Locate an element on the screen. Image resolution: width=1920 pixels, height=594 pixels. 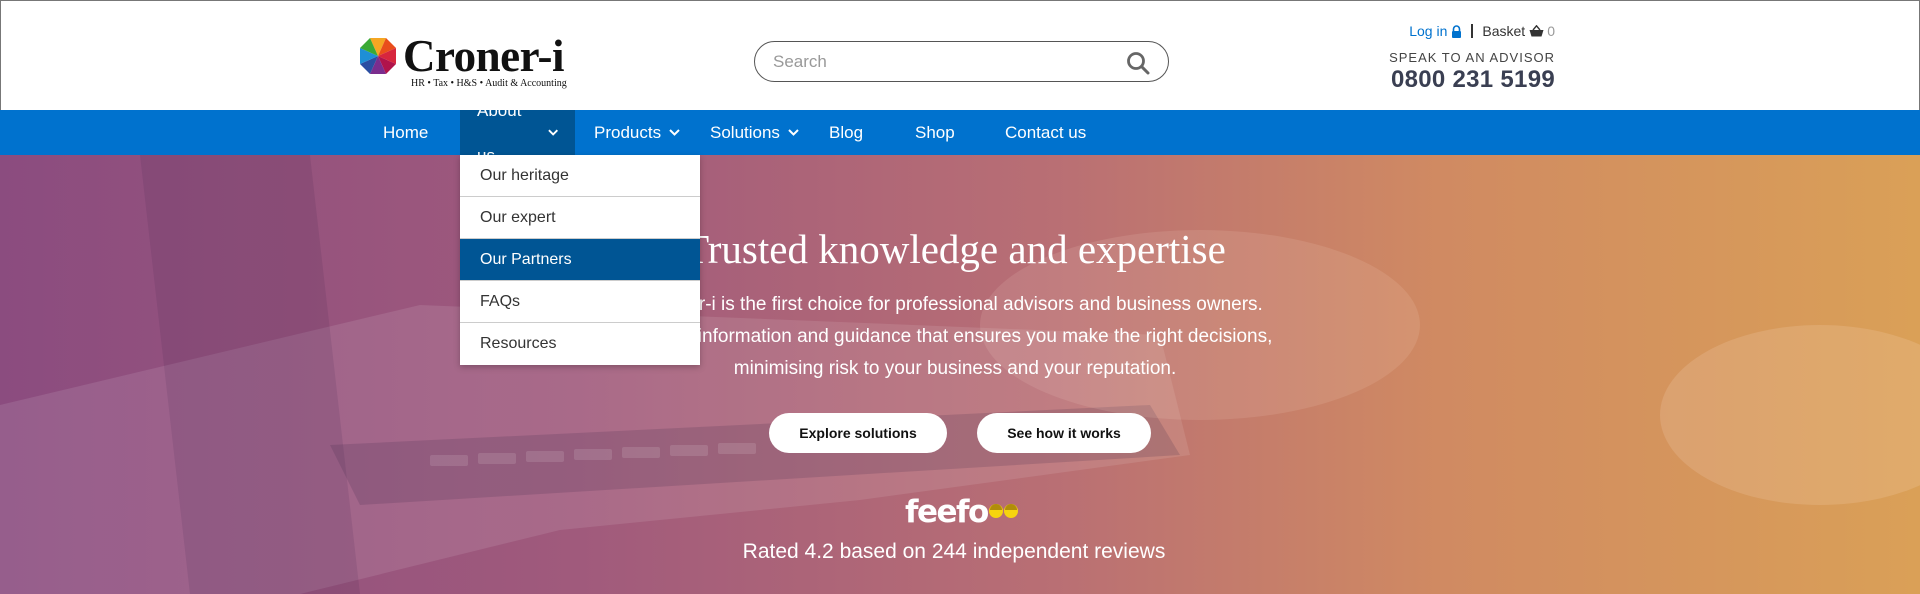
login-label: Log in is located at coordinates (1428, 31).